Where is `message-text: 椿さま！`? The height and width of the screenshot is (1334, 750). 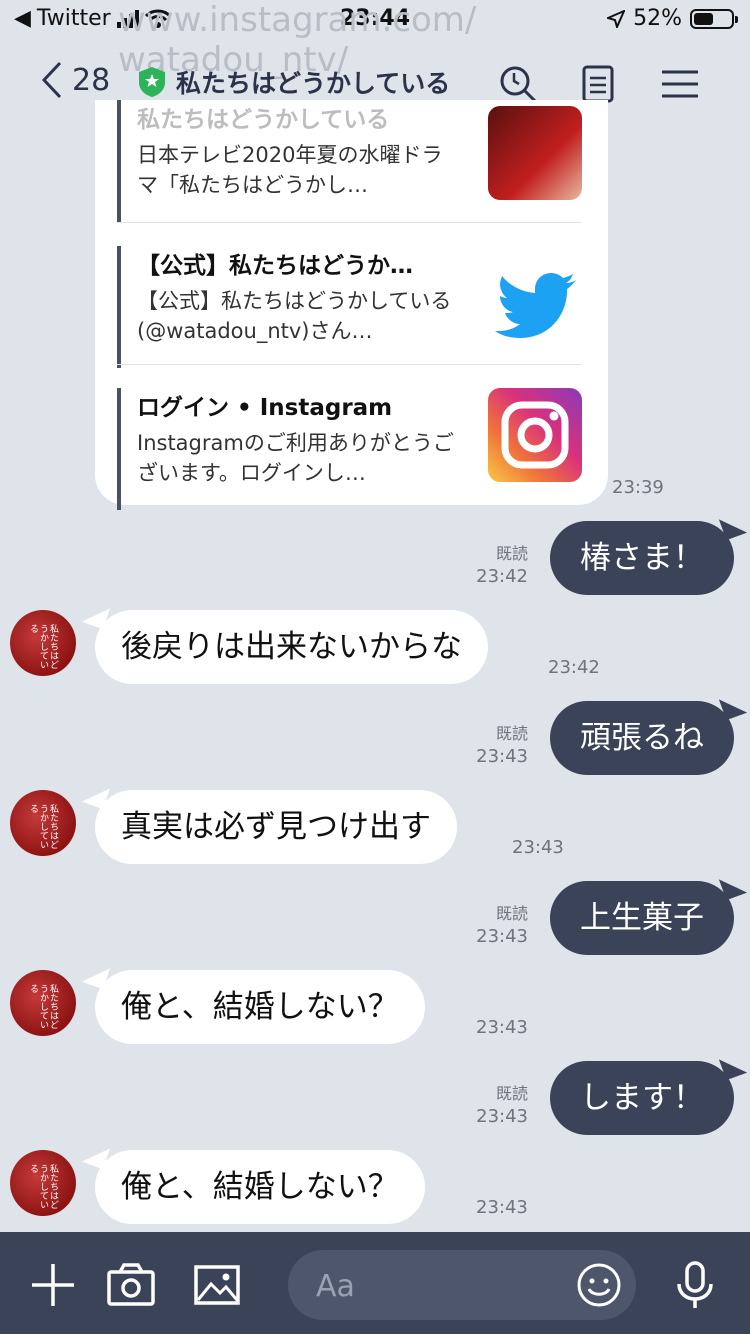 message-text: 椿さま！ is located at coordinates (642, 558).